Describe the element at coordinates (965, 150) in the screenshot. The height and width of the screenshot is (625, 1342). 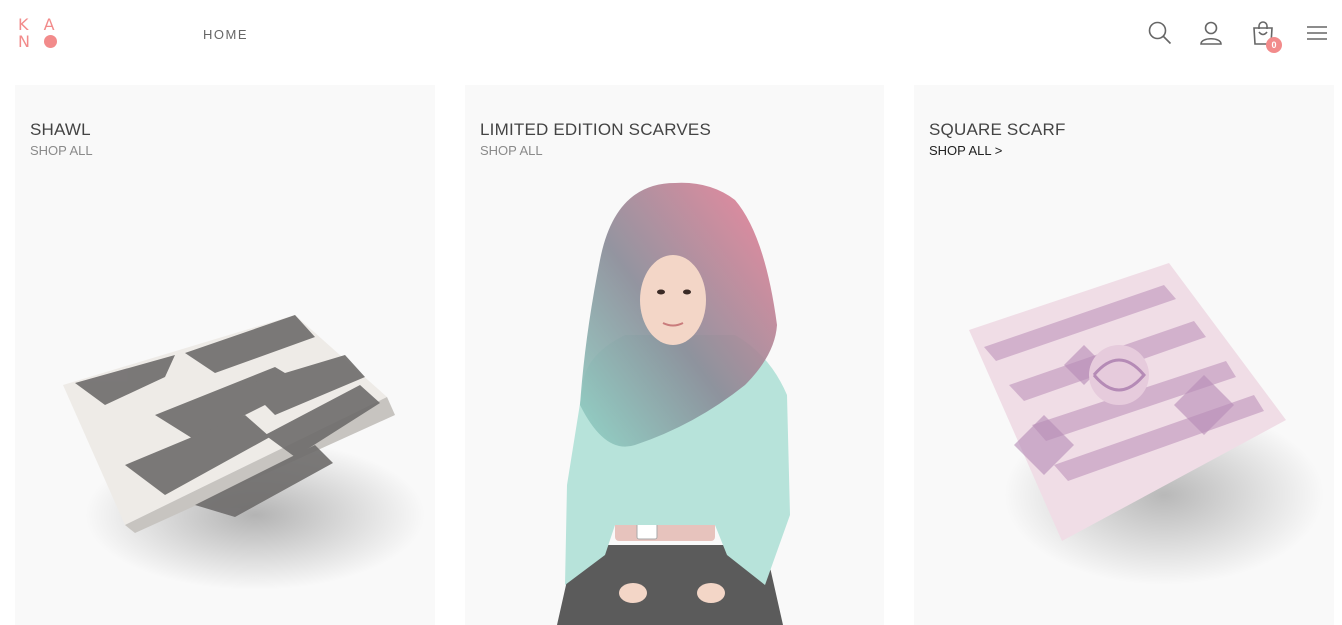
I see `shop-all-link: SHOP ALL >` at that location.